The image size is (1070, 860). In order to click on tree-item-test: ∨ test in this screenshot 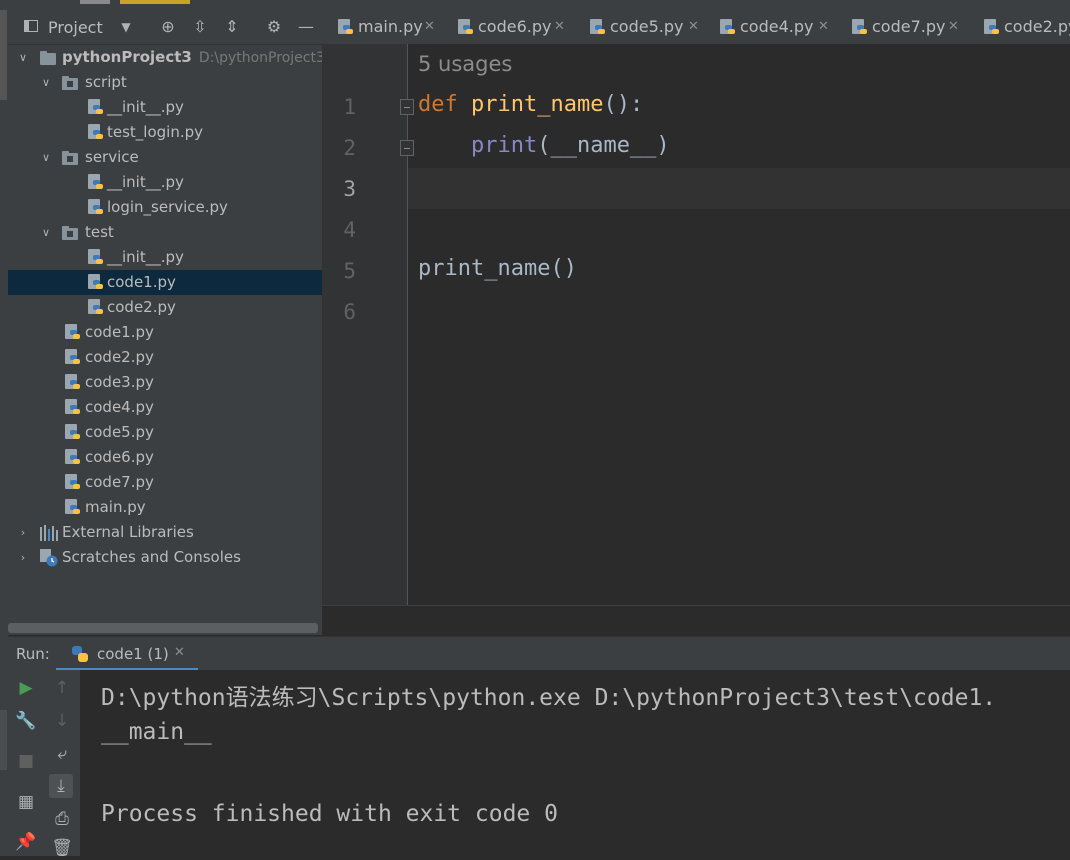, I will do `click(165, 232)`.